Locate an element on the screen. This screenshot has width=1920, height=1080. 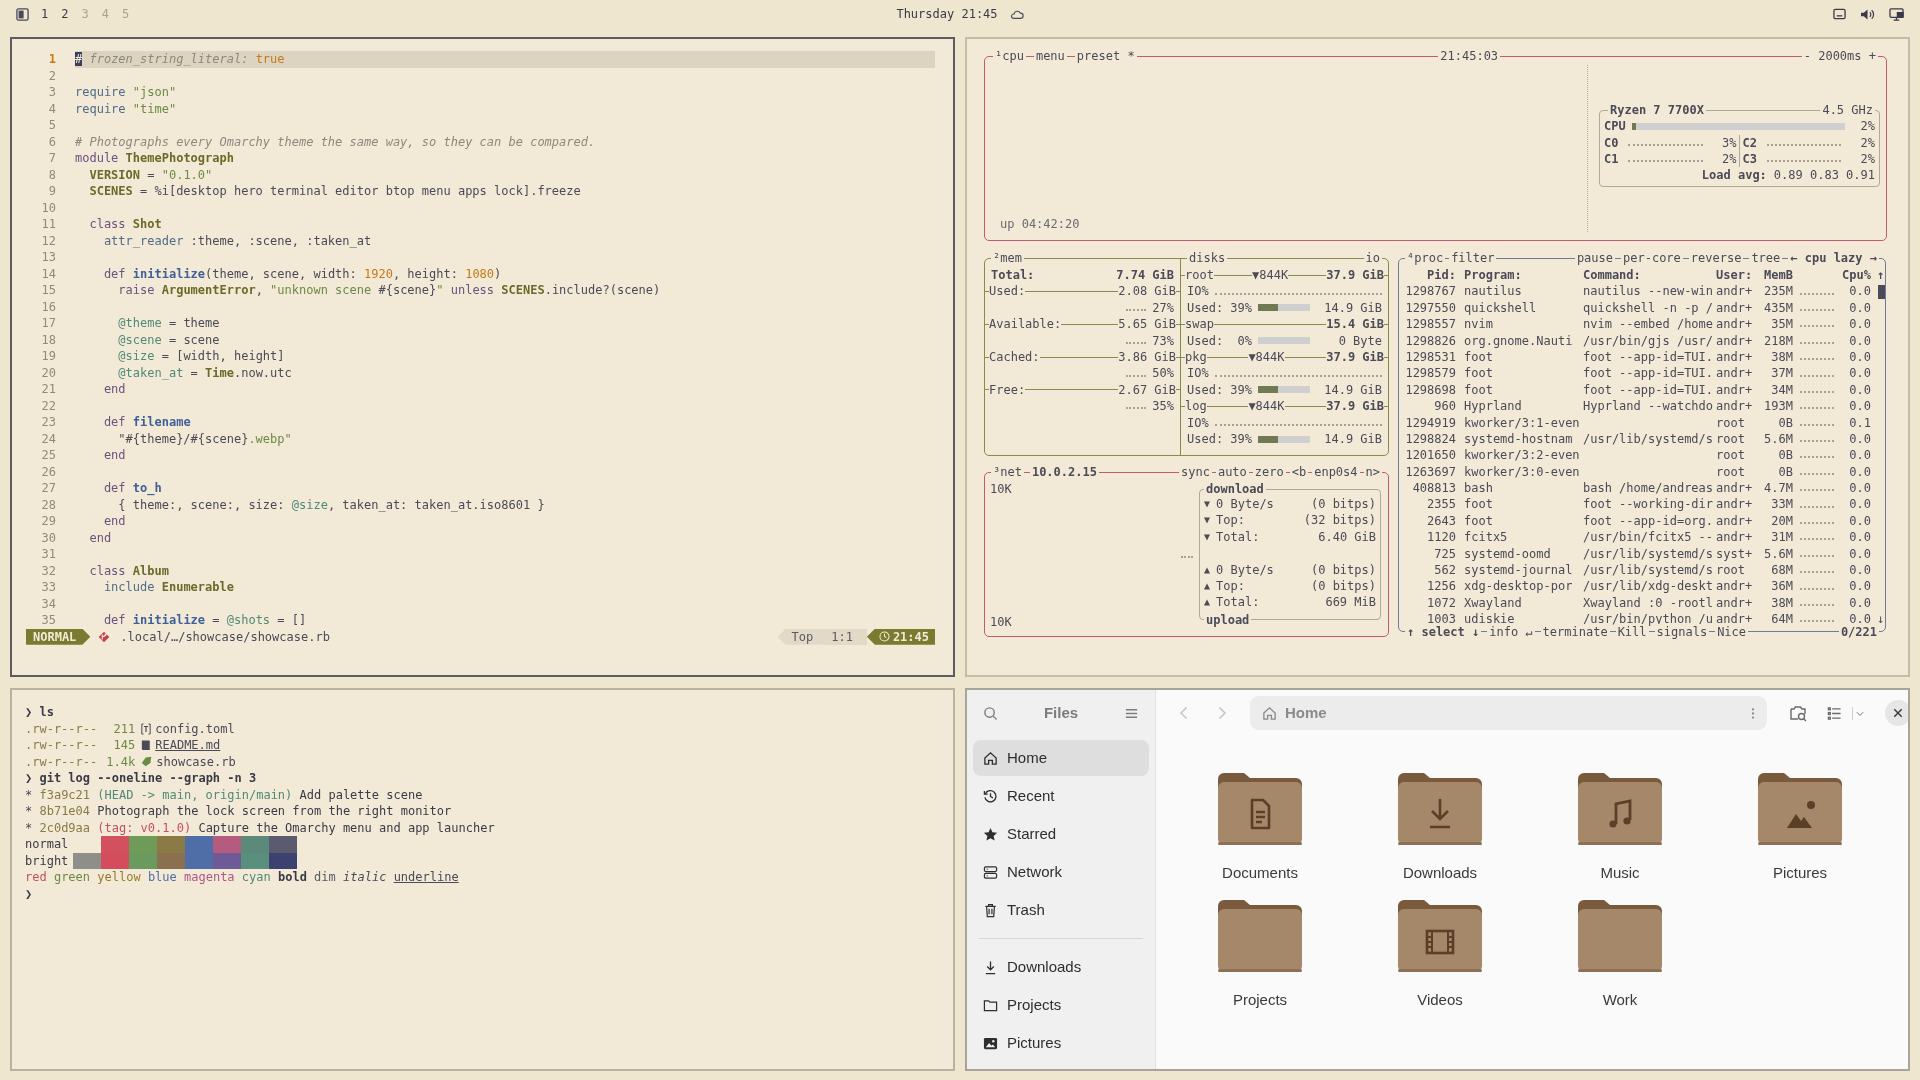
disk-used: Used: 39% is located at coordinates (1220, 390).